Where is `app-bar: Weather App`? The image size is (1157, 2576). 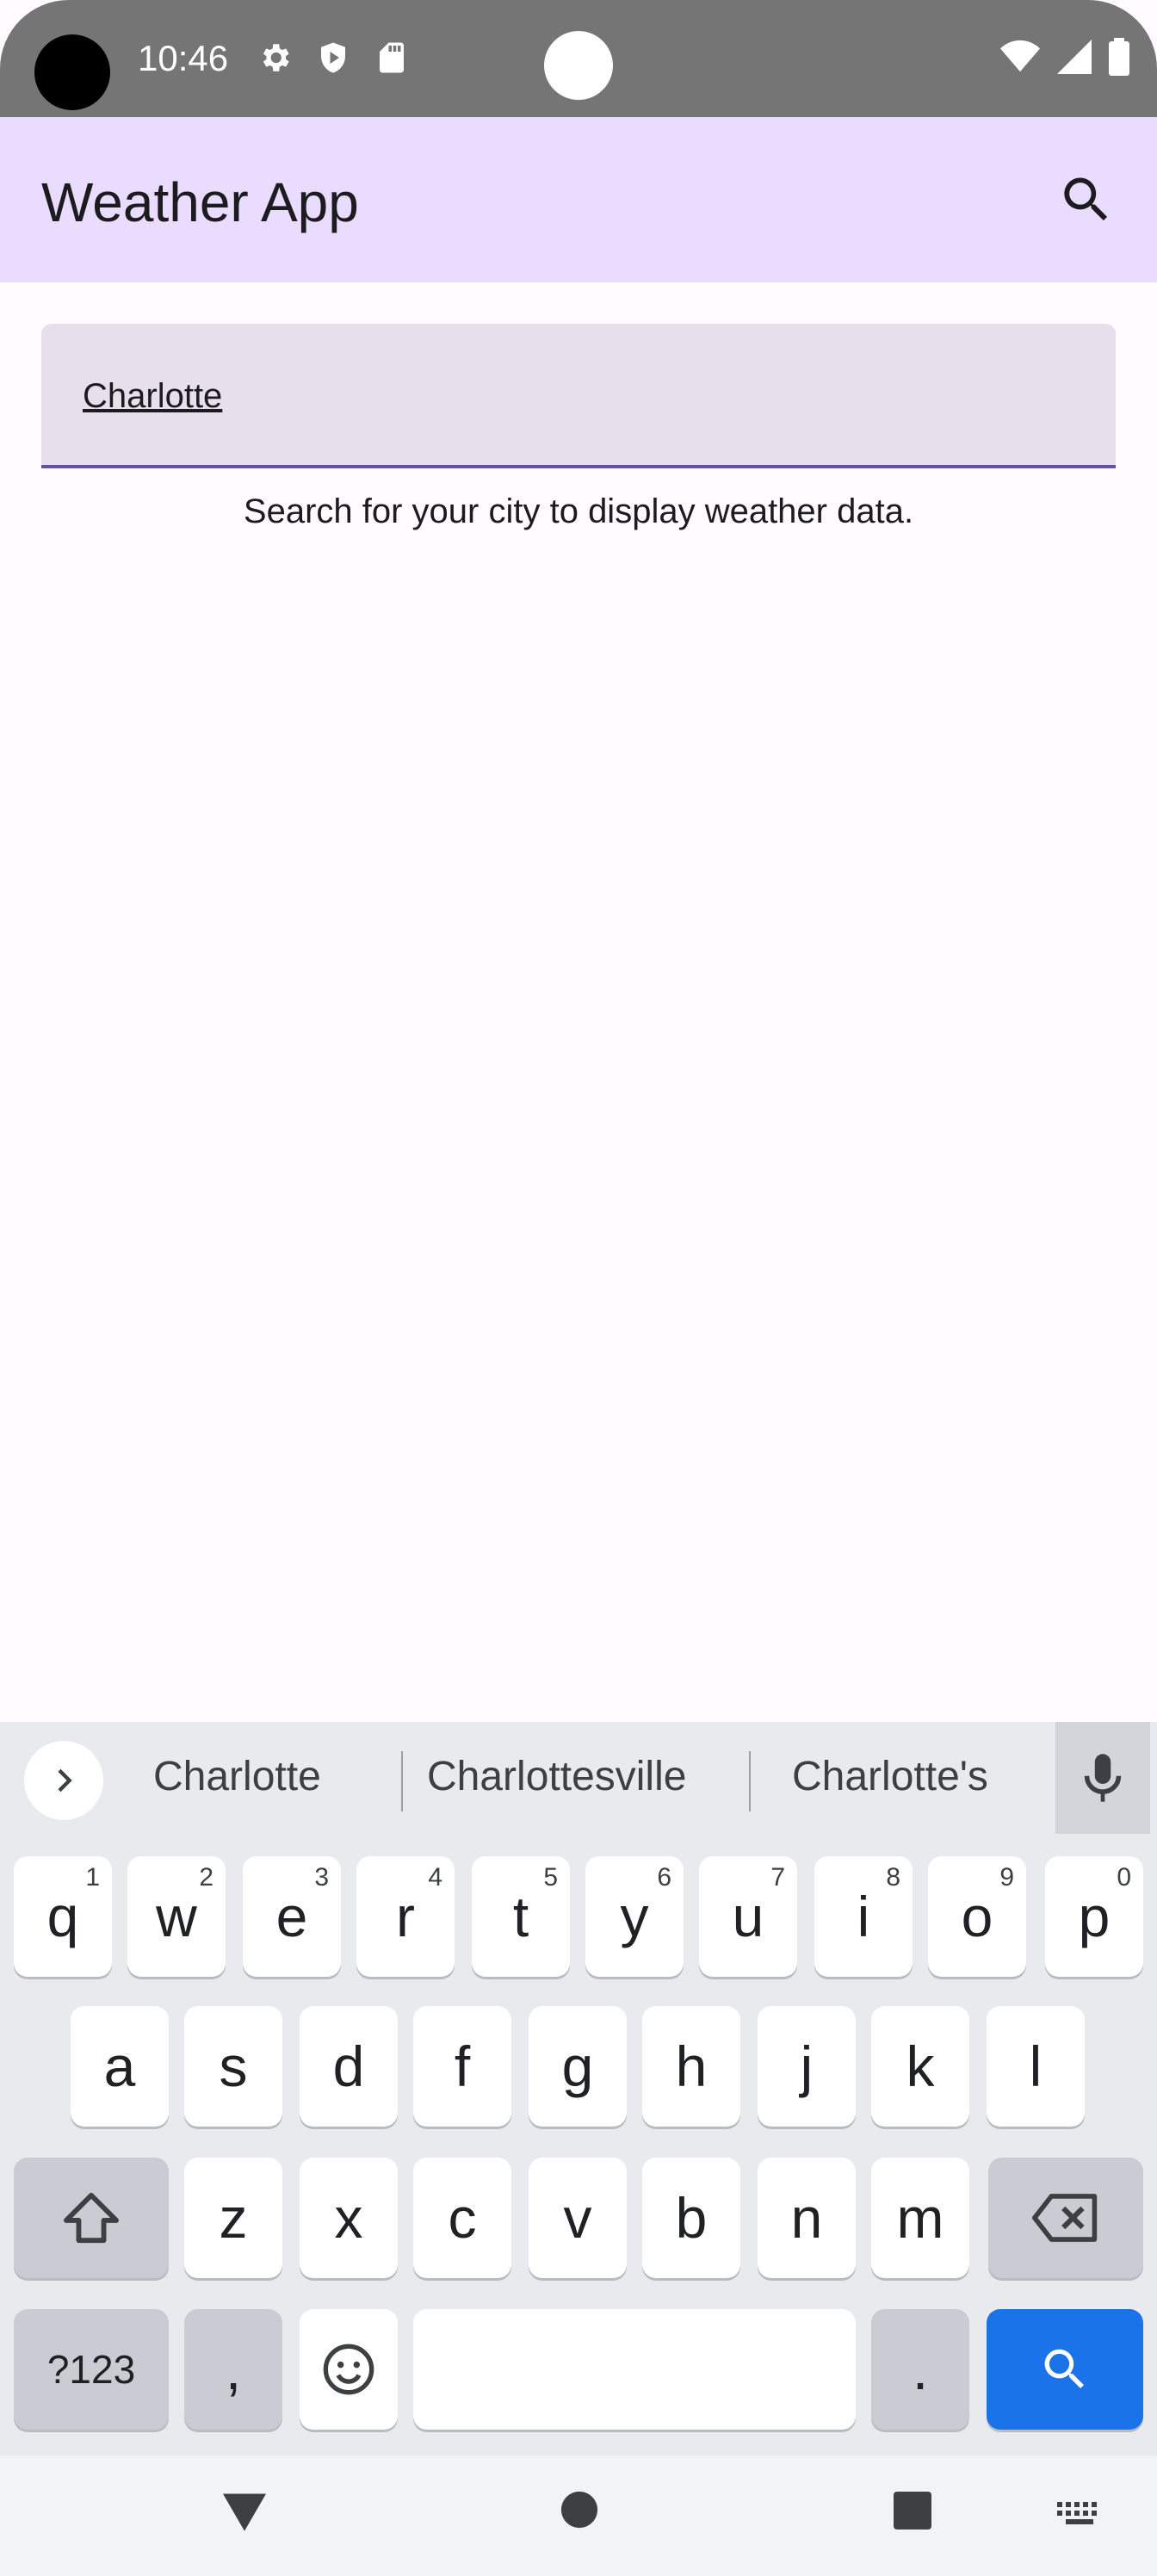 app-bar: Weather App is located at coordinates (579, 199).